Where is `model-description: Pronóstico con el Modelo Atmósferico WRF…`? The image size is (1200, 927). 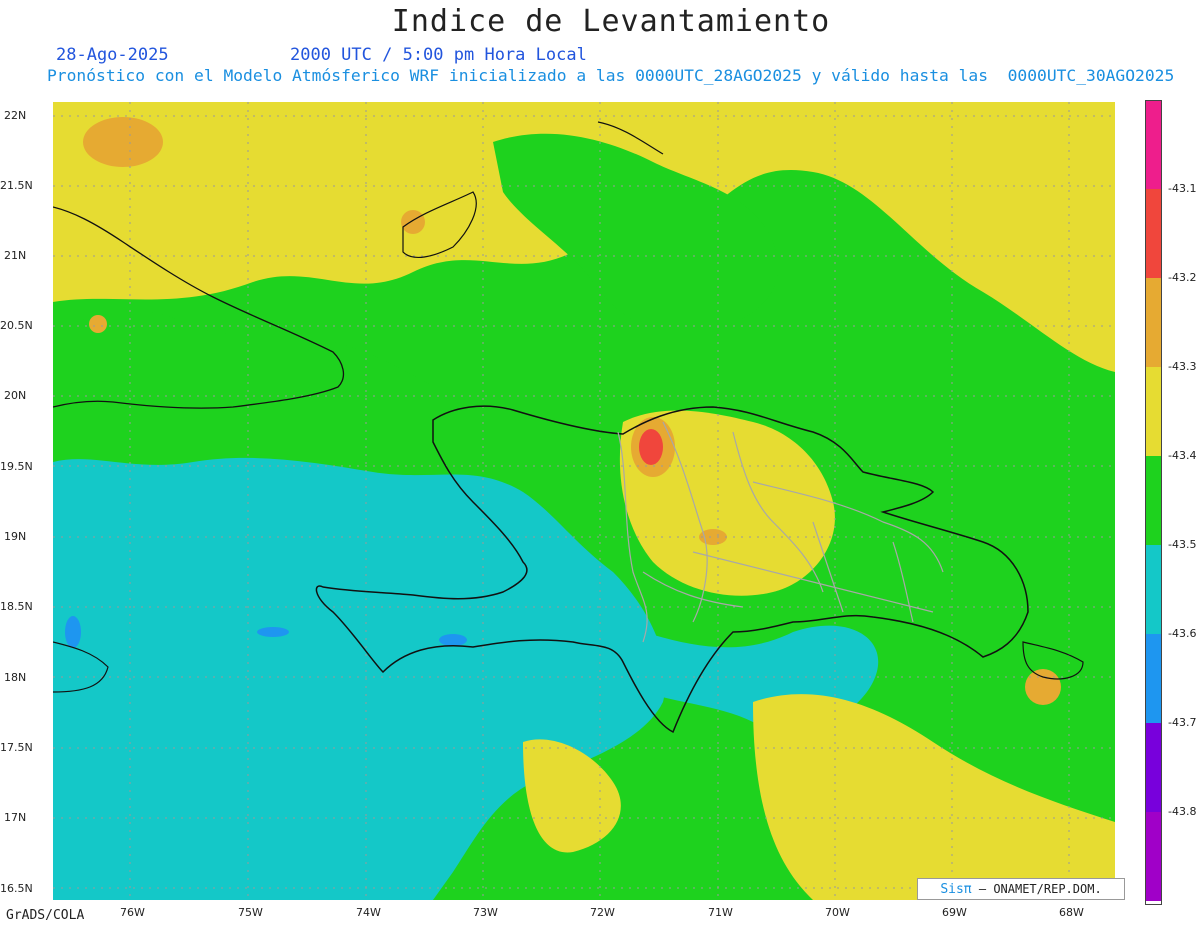 model-description: Pronóstico con el Modelo Atmósferico WRF… is located at coordinates (611, 75).